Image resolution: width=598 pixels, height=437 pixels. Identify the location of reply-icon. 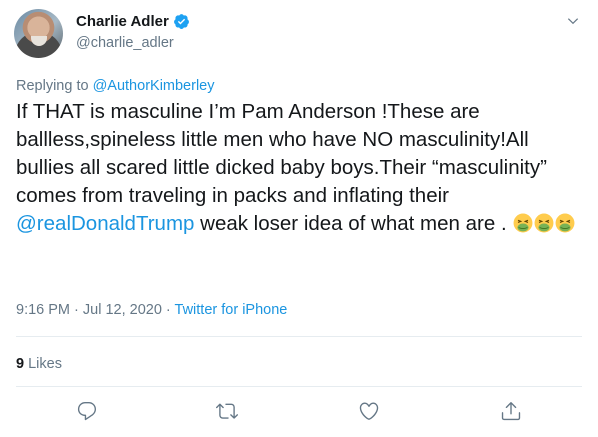
(87, 411).